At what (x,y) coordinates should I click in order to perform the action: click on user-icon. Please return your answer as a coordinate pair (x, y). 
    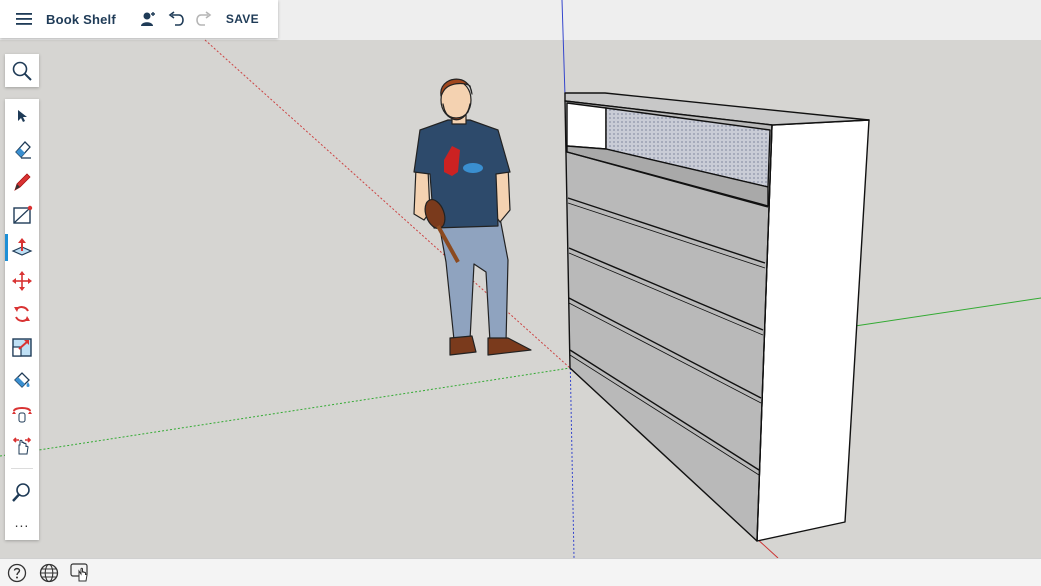
    Looking at the image, I should click on (147, 19).